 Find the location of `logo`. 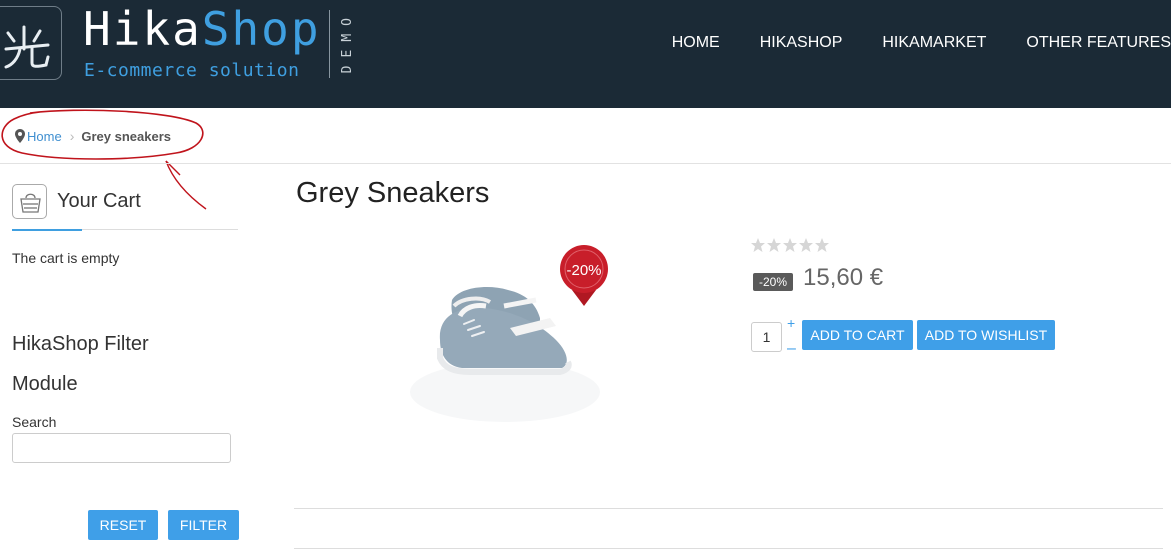

logo is located at coordinates (31, 43).